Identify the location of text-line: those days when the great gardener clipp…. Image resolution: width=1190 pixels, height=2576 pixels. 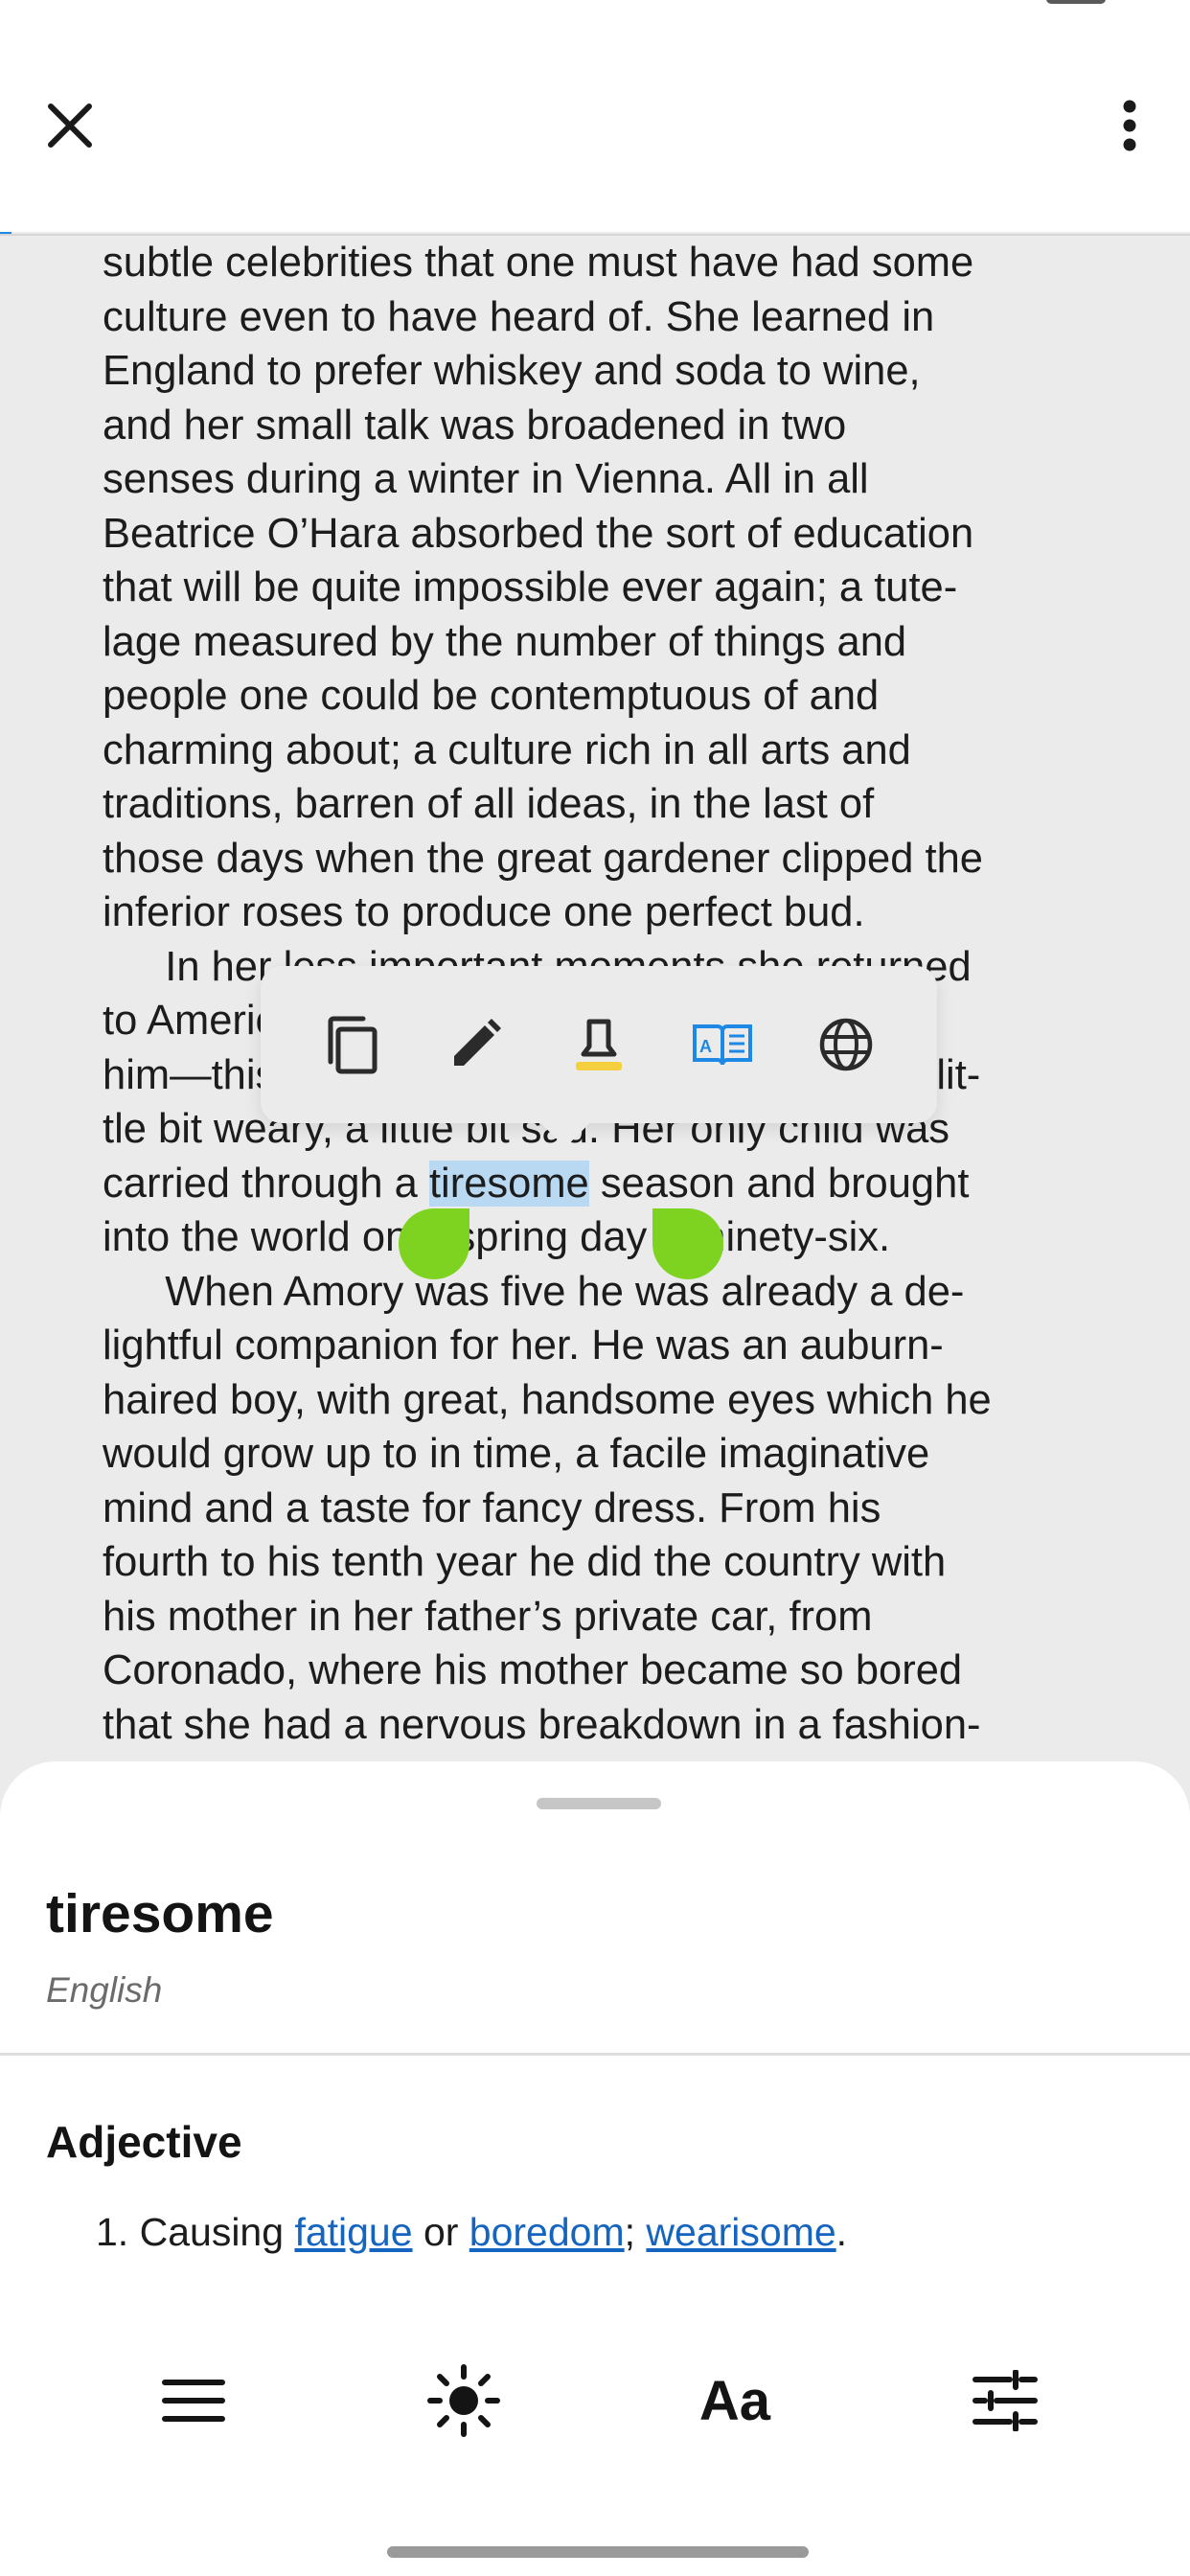
(543, 858).